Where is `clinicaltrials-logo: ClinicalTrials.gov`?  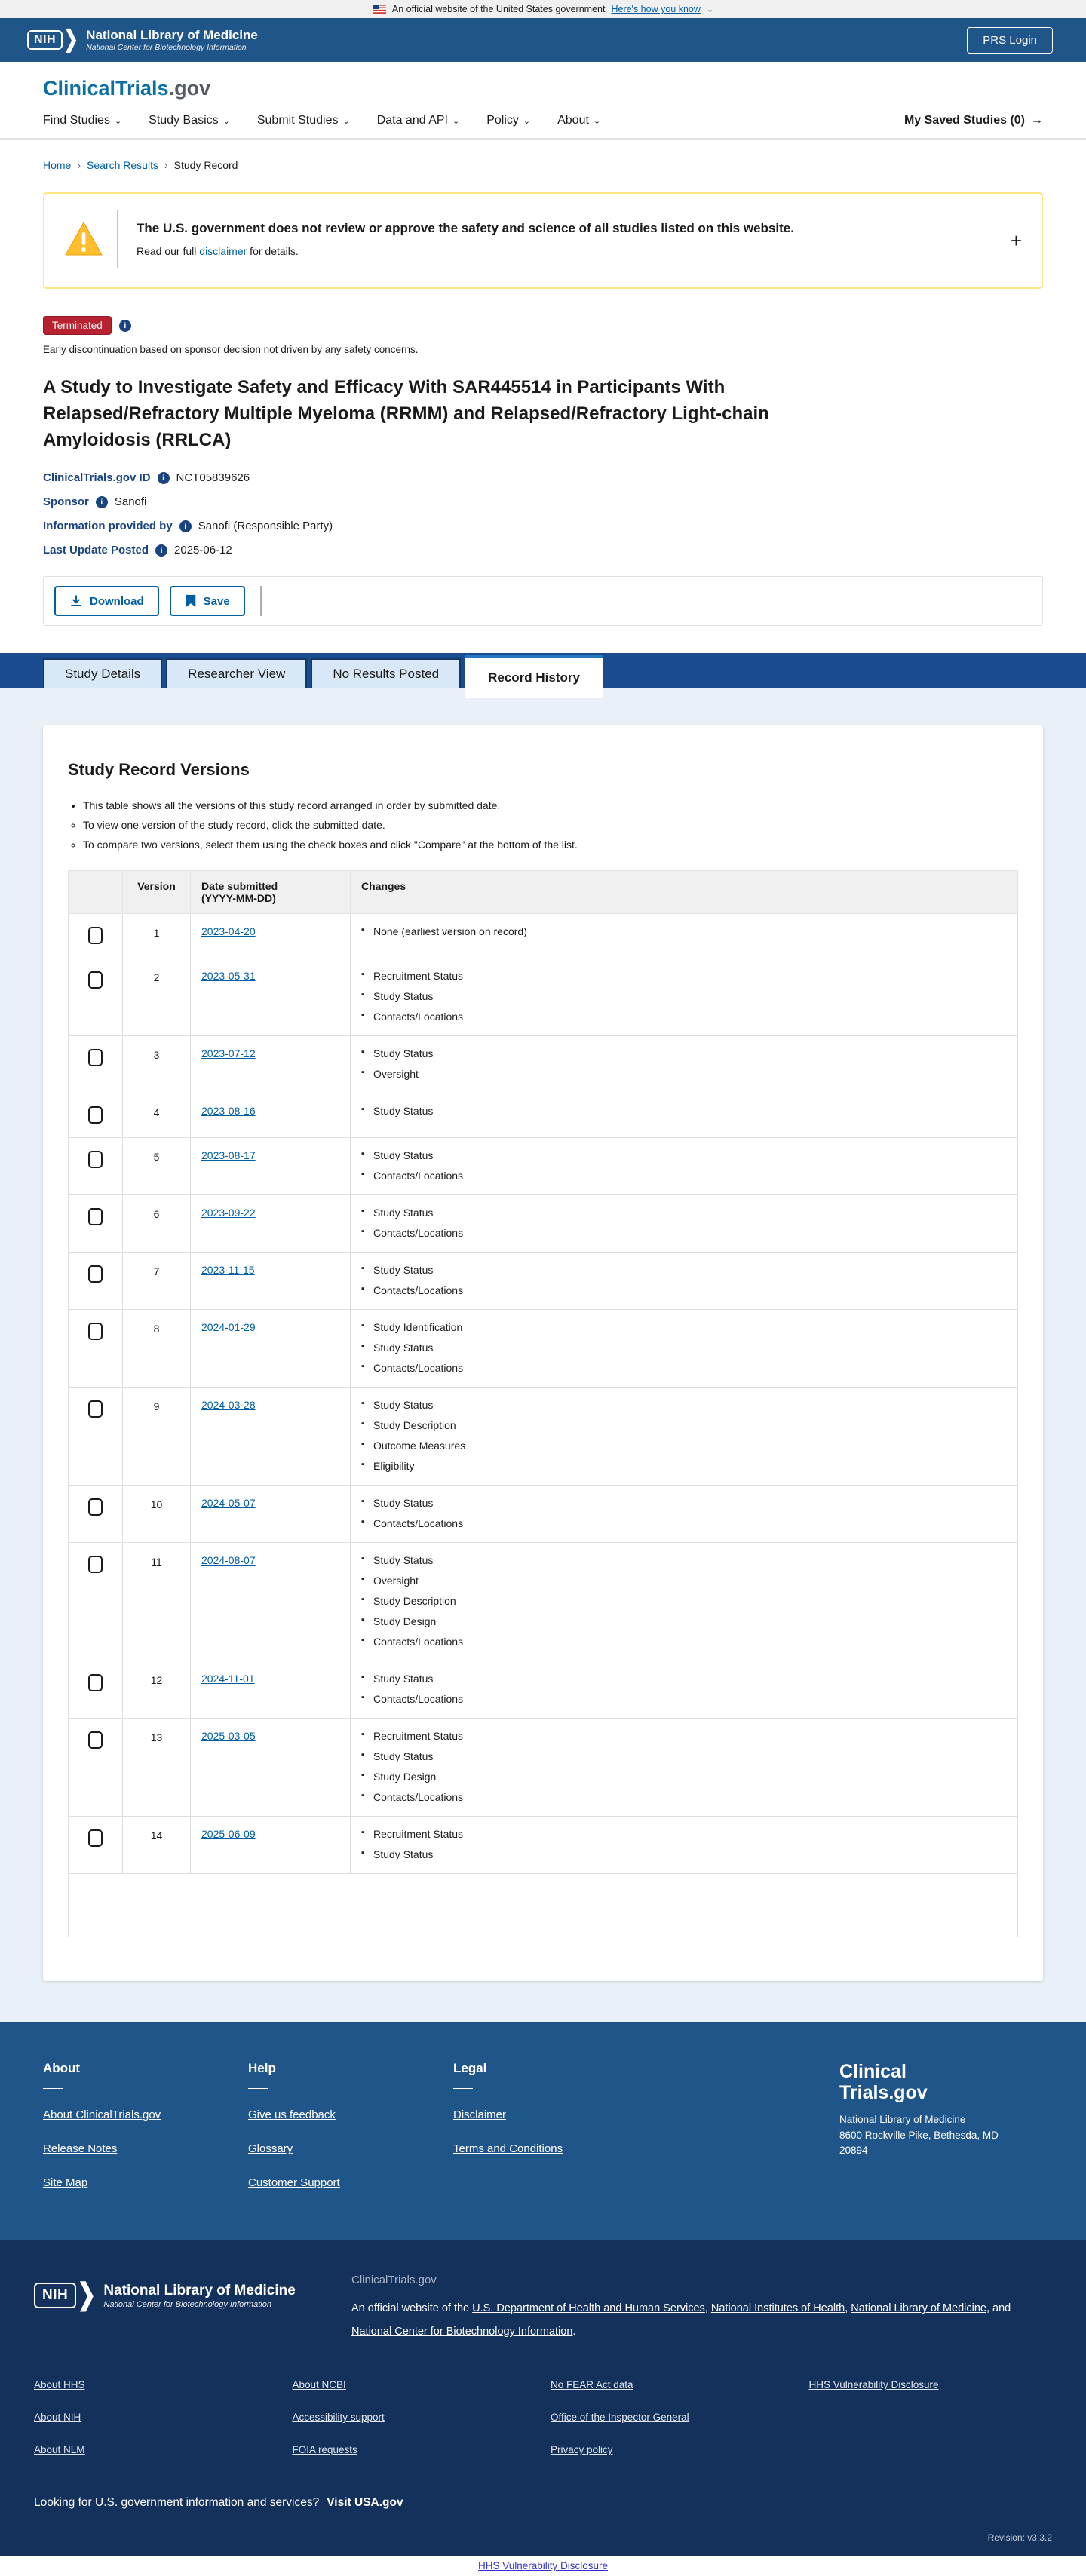
clinicaltrials-logo: ClinicalTrials.gov is located at coordinates (543, 88).